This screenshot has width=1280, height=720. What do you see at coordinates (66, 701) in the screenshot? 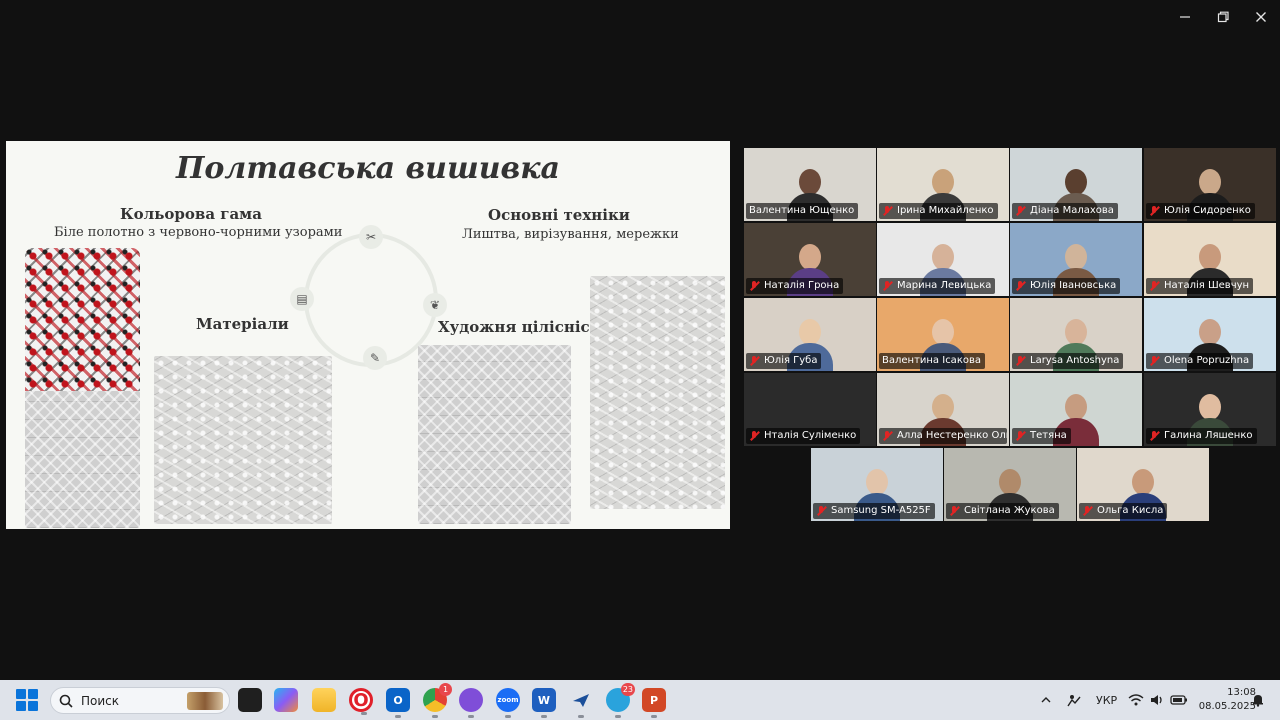
I see `search-icon` at bounding box center [66, 701].